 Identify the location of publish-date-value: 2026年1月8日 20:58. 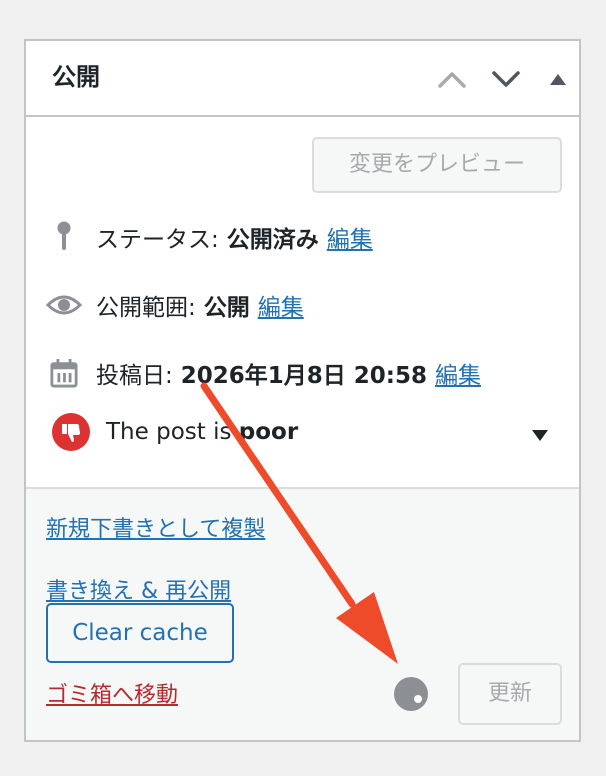
(303, 376).